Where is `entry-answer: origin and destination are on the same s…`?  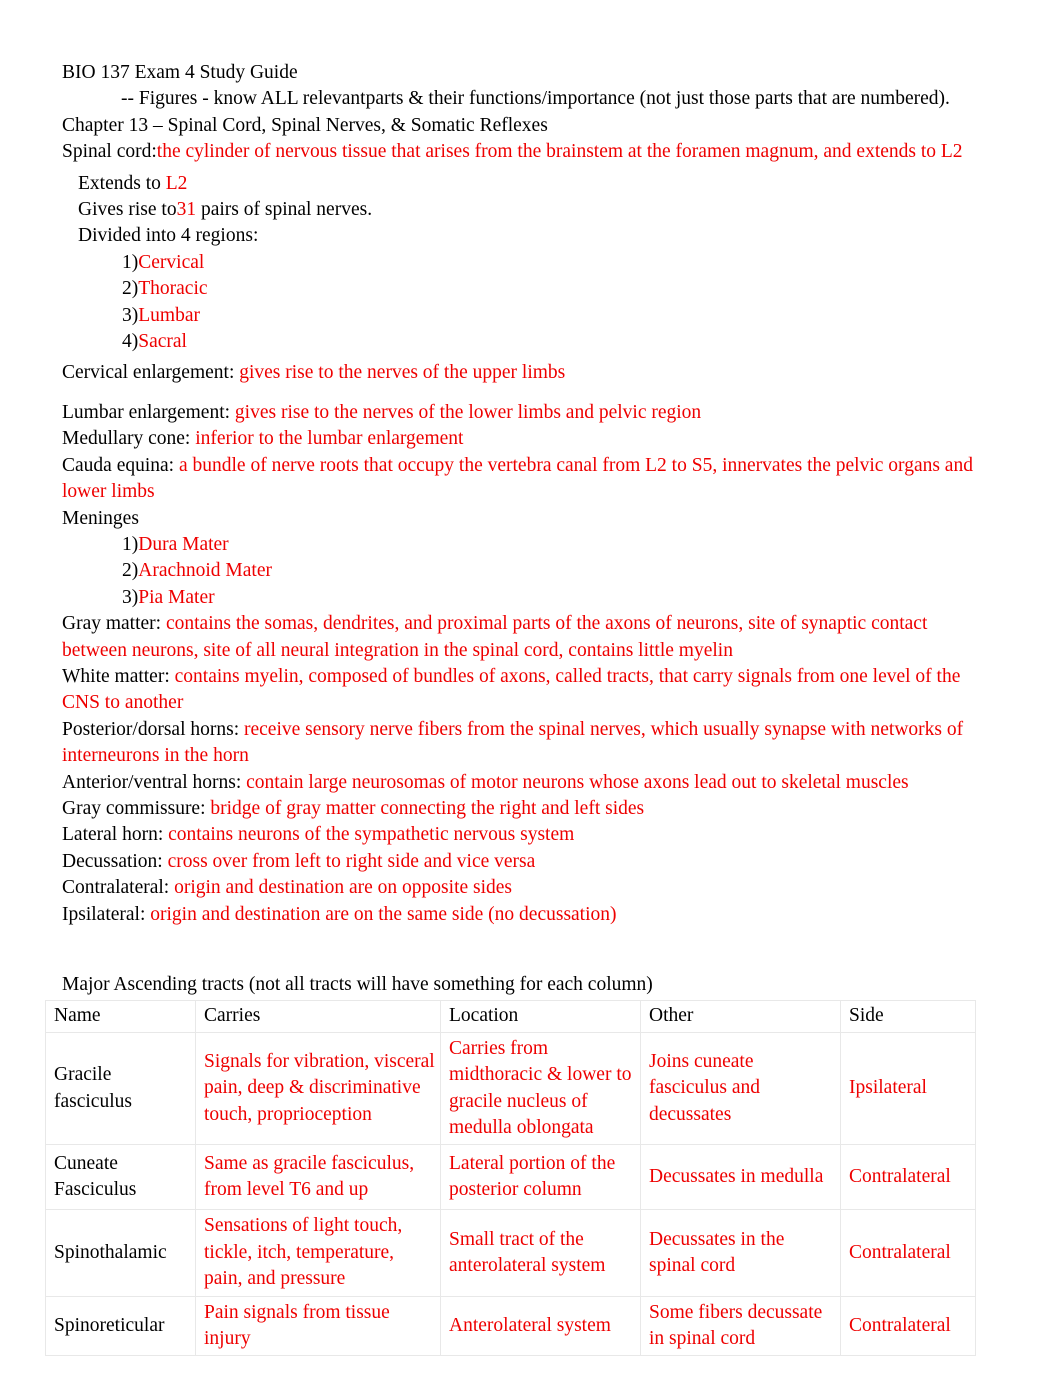 entry-answer: origin and destination are on the same s… is located at coordinates (383, 914).